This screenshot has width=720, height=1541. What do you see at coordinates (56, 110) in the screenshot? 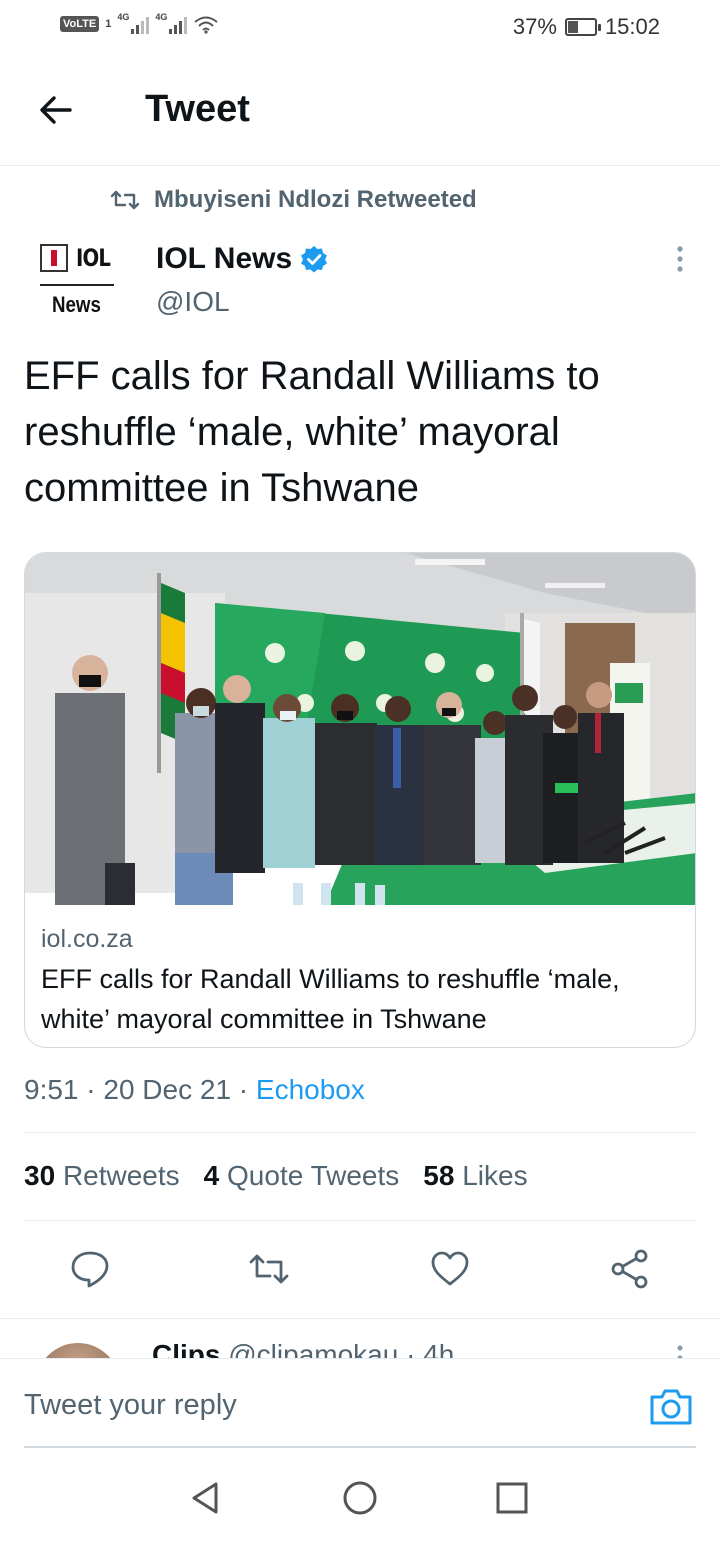
I see `arrow-left-icon` at bounding box center [56, 110].